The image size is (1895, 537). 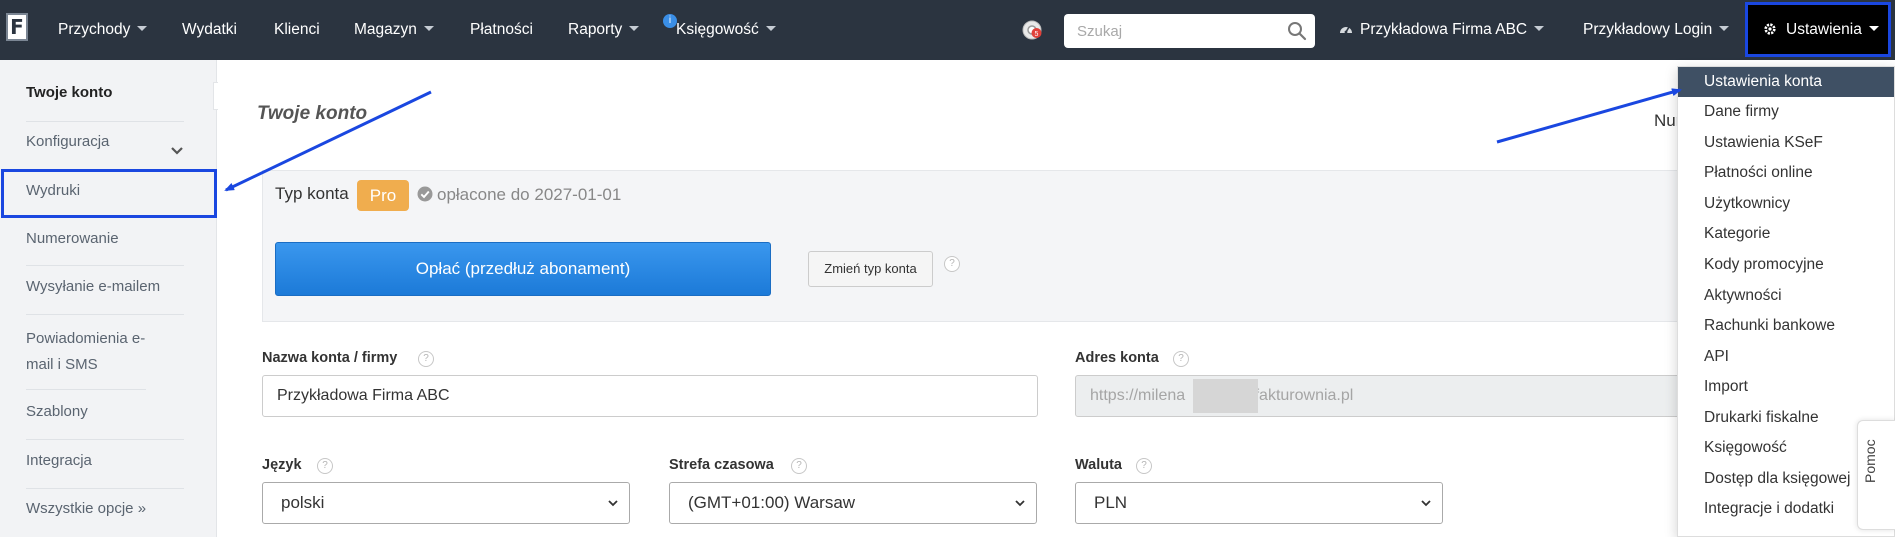 I want to click on address-prefix: https://milena, so click(x=1138, y=395).